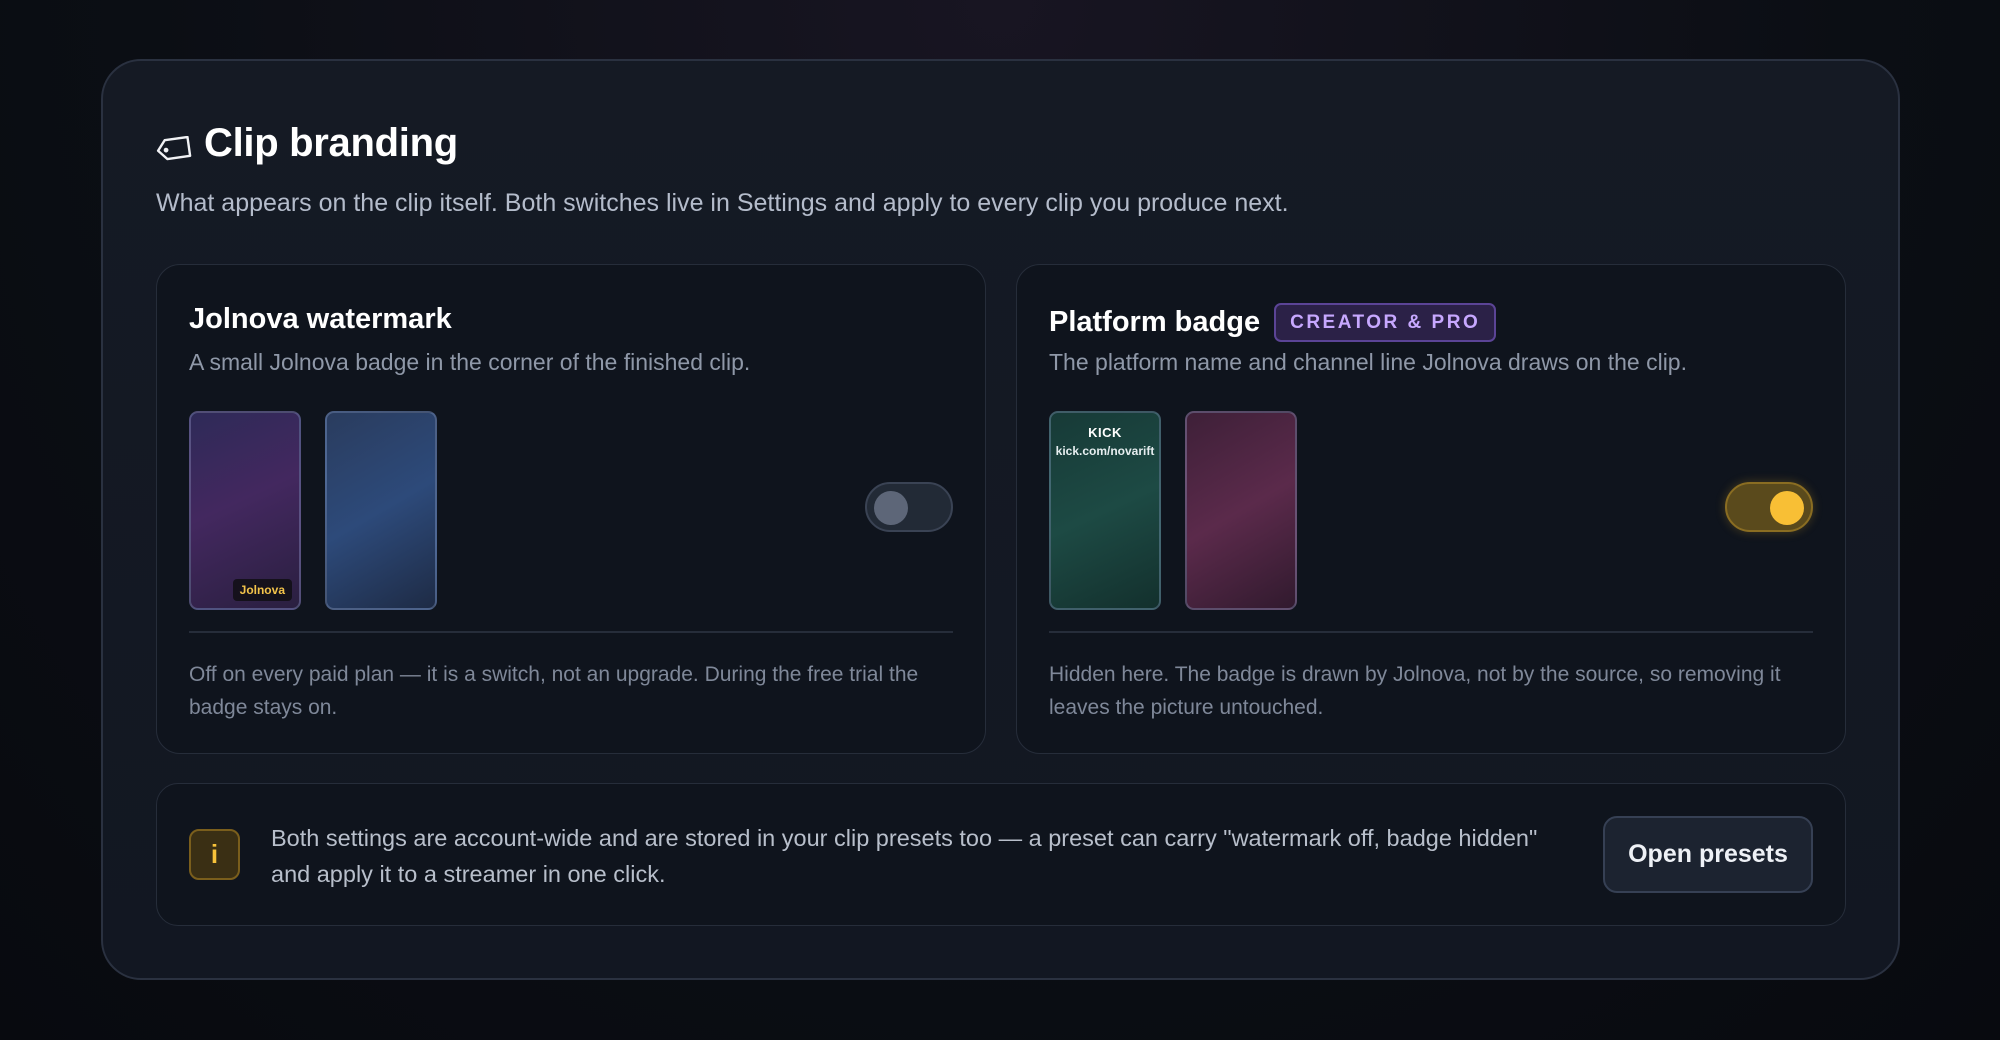 This screenshot has width=2000, height=1040. Describe the element at coordinates (1155, 322) in the screenshot. I see `platform-badge-title: Platform badge` at that location.